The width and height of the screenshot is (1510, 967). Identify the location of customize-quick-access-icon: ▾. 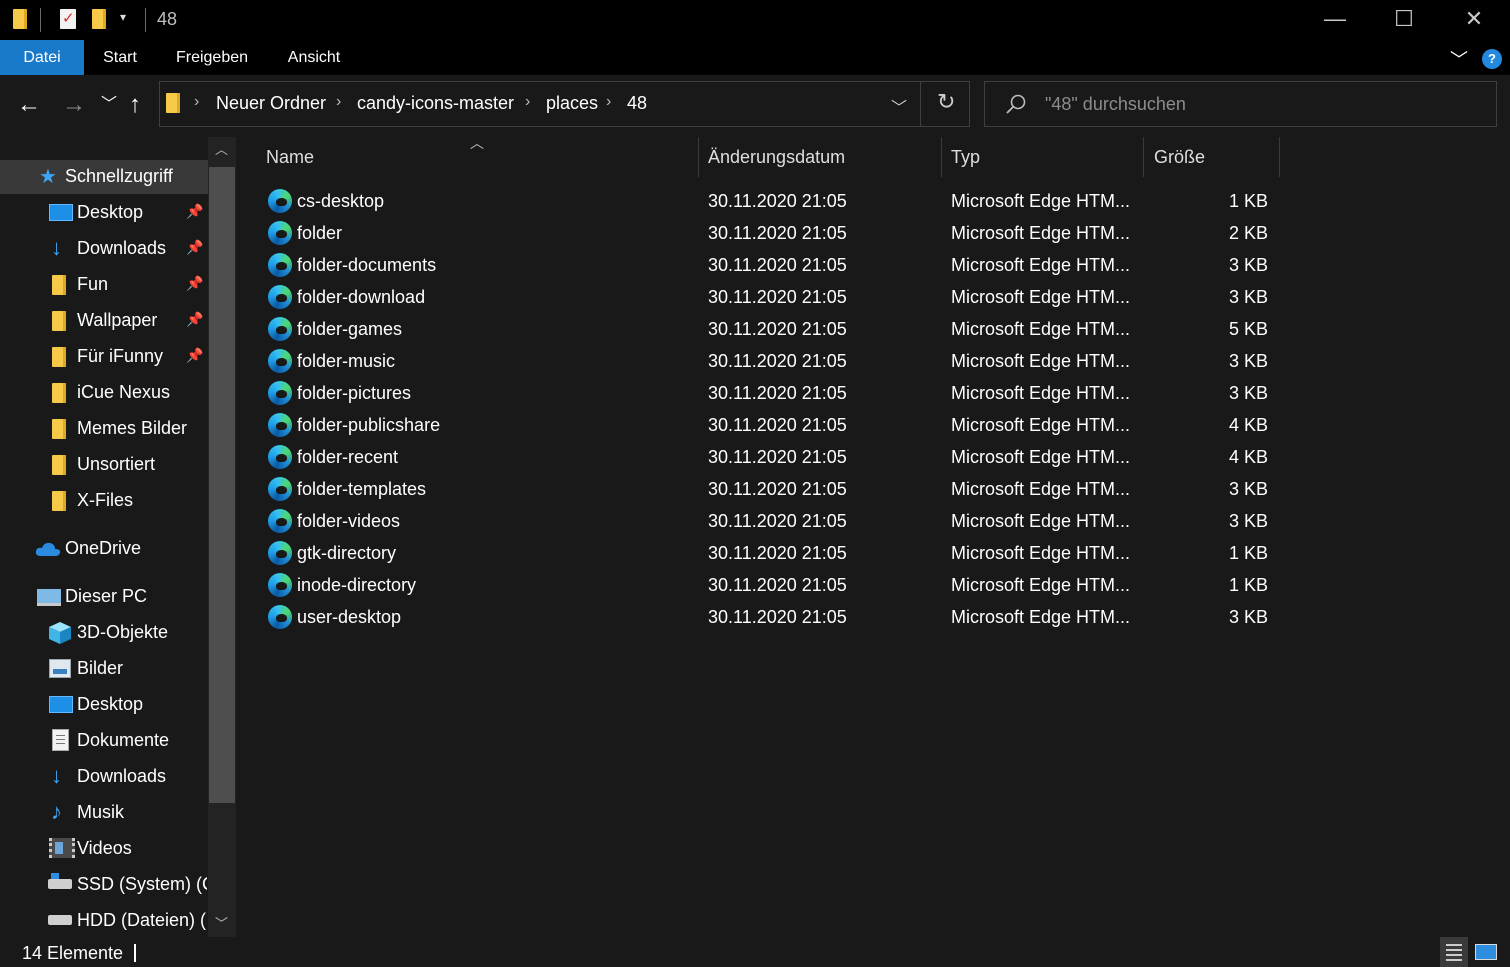
(123, 17).